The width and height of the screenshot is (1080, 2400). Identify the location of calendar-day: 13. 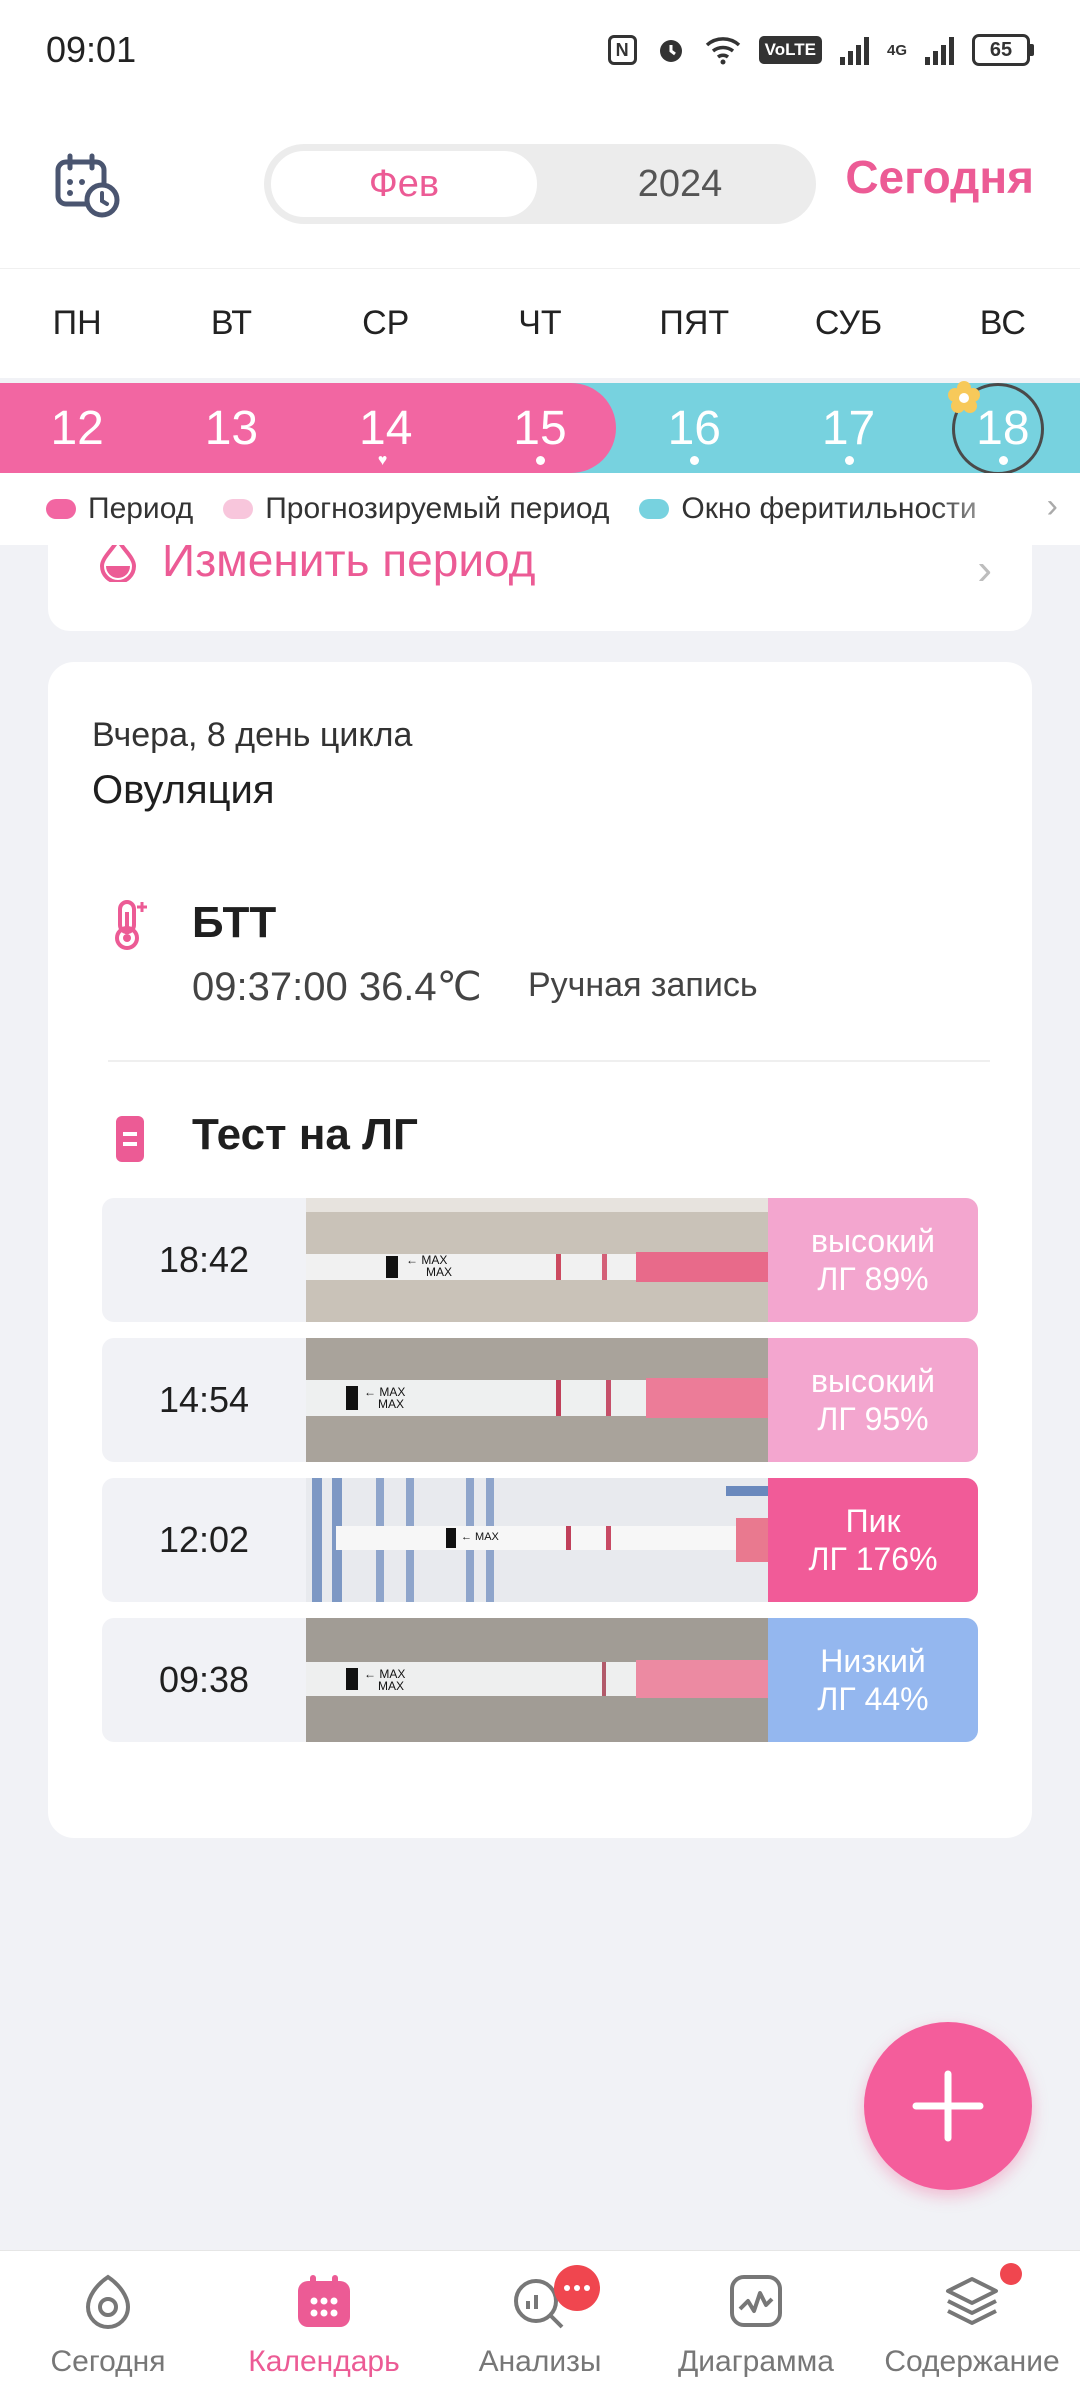
(231, 428).